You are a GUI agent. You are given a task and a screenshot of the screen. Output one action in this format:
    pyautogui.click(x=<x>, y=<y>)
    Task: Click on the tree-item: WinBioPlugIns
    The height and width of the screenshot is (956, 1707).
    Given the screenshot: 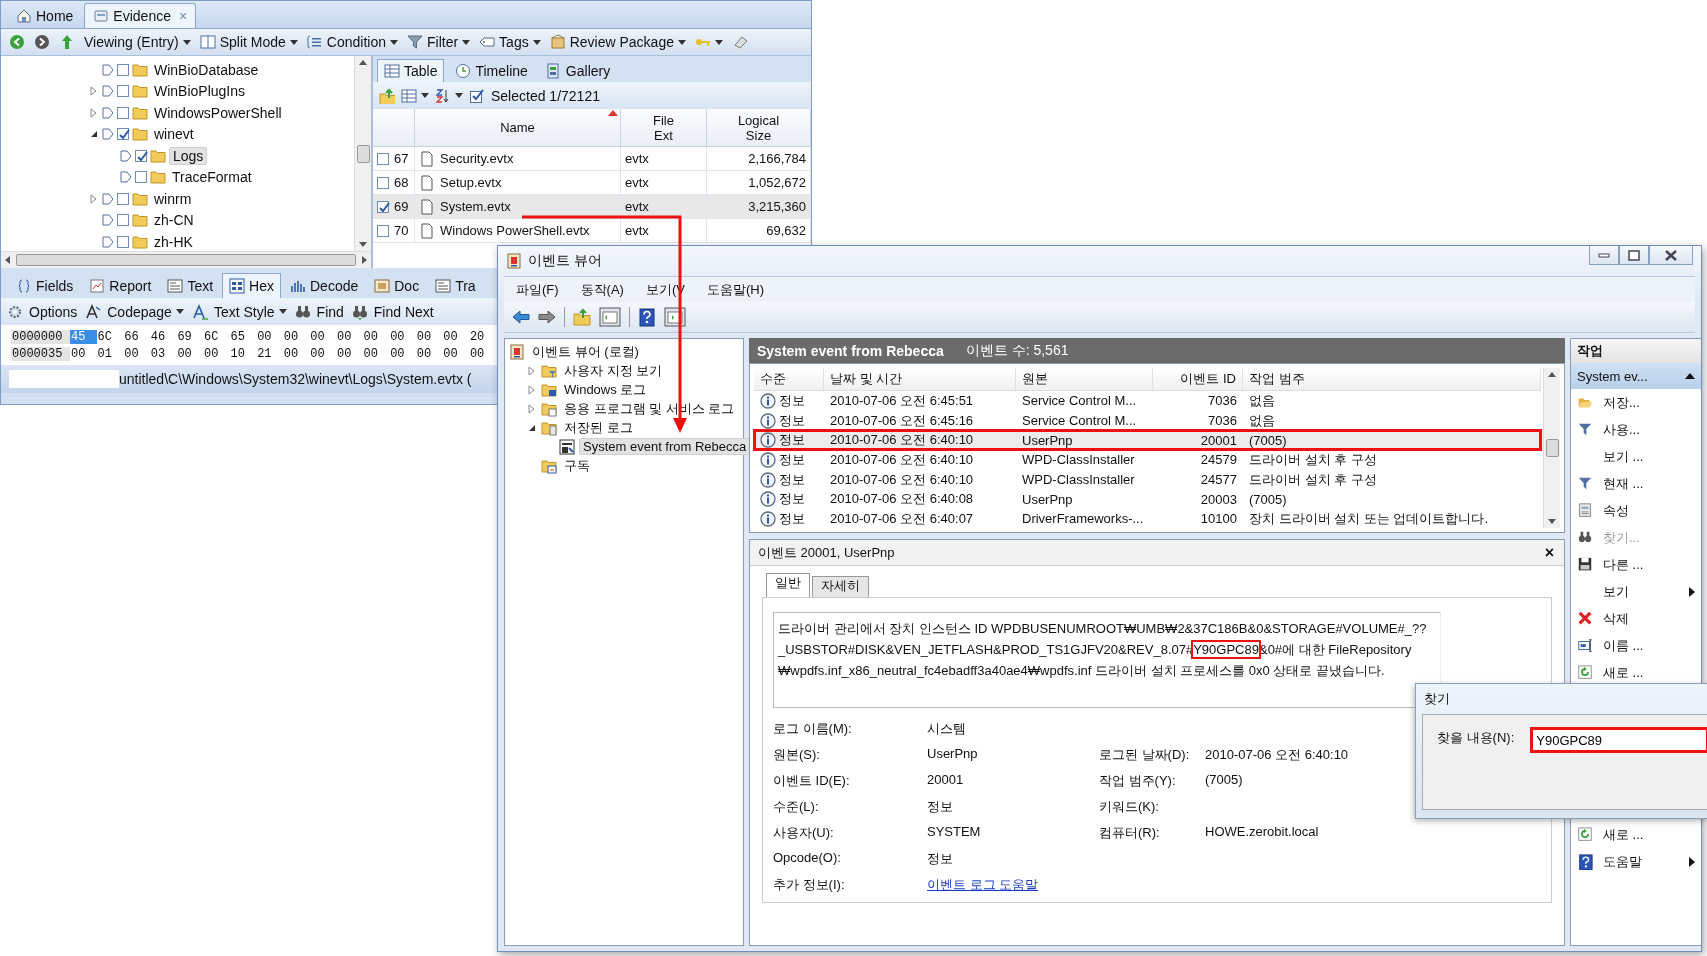 What is the action you would take?
    pyautogui.click(x=200, y=91)
    